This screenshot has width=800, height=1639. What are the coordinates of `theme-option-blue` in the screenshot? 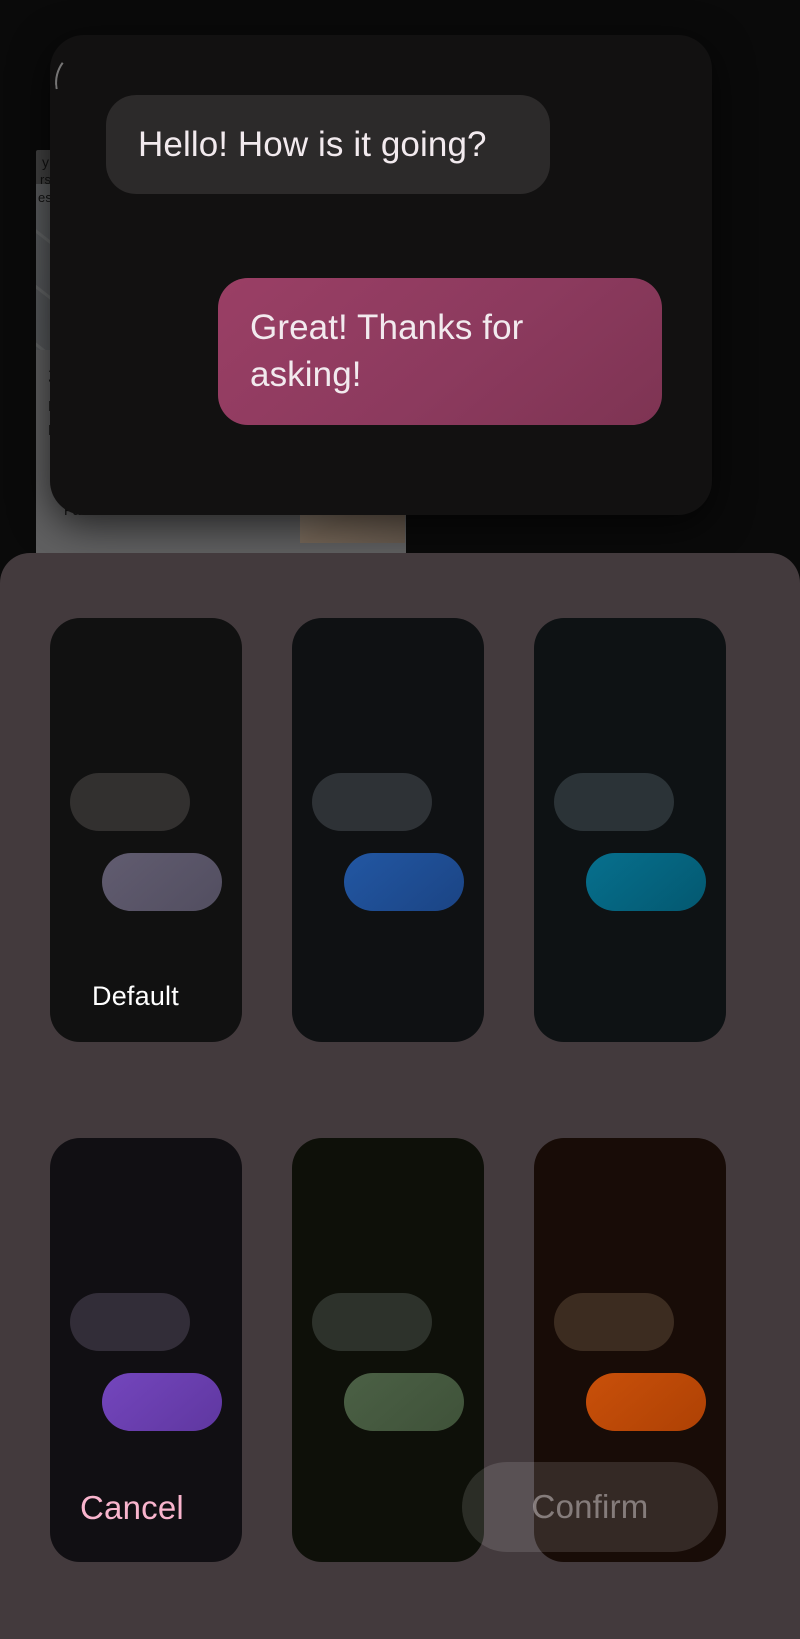 It's located at (388, 830).